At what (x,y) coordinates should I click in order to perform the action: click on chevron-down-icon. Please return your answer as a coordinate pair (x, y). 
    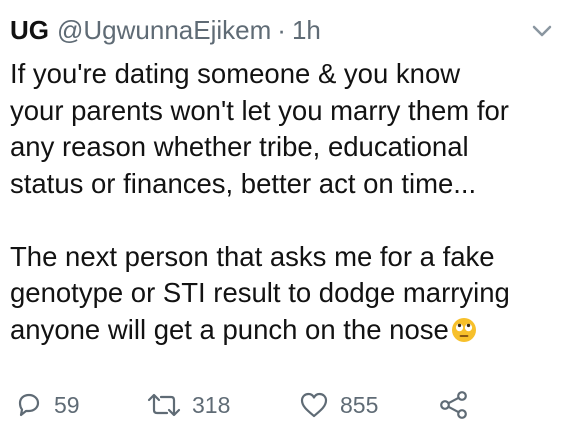
    Looking at the image, I should click on (542, 31).